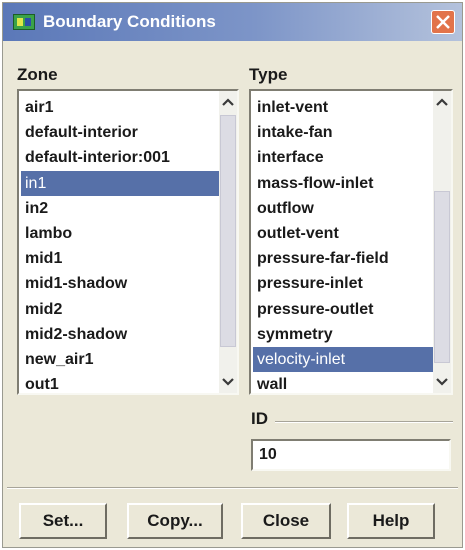 Image resolution: width=465 pixels, height=550 pixels. I want to click on type-list-item: symmetry, so click(343, 334).